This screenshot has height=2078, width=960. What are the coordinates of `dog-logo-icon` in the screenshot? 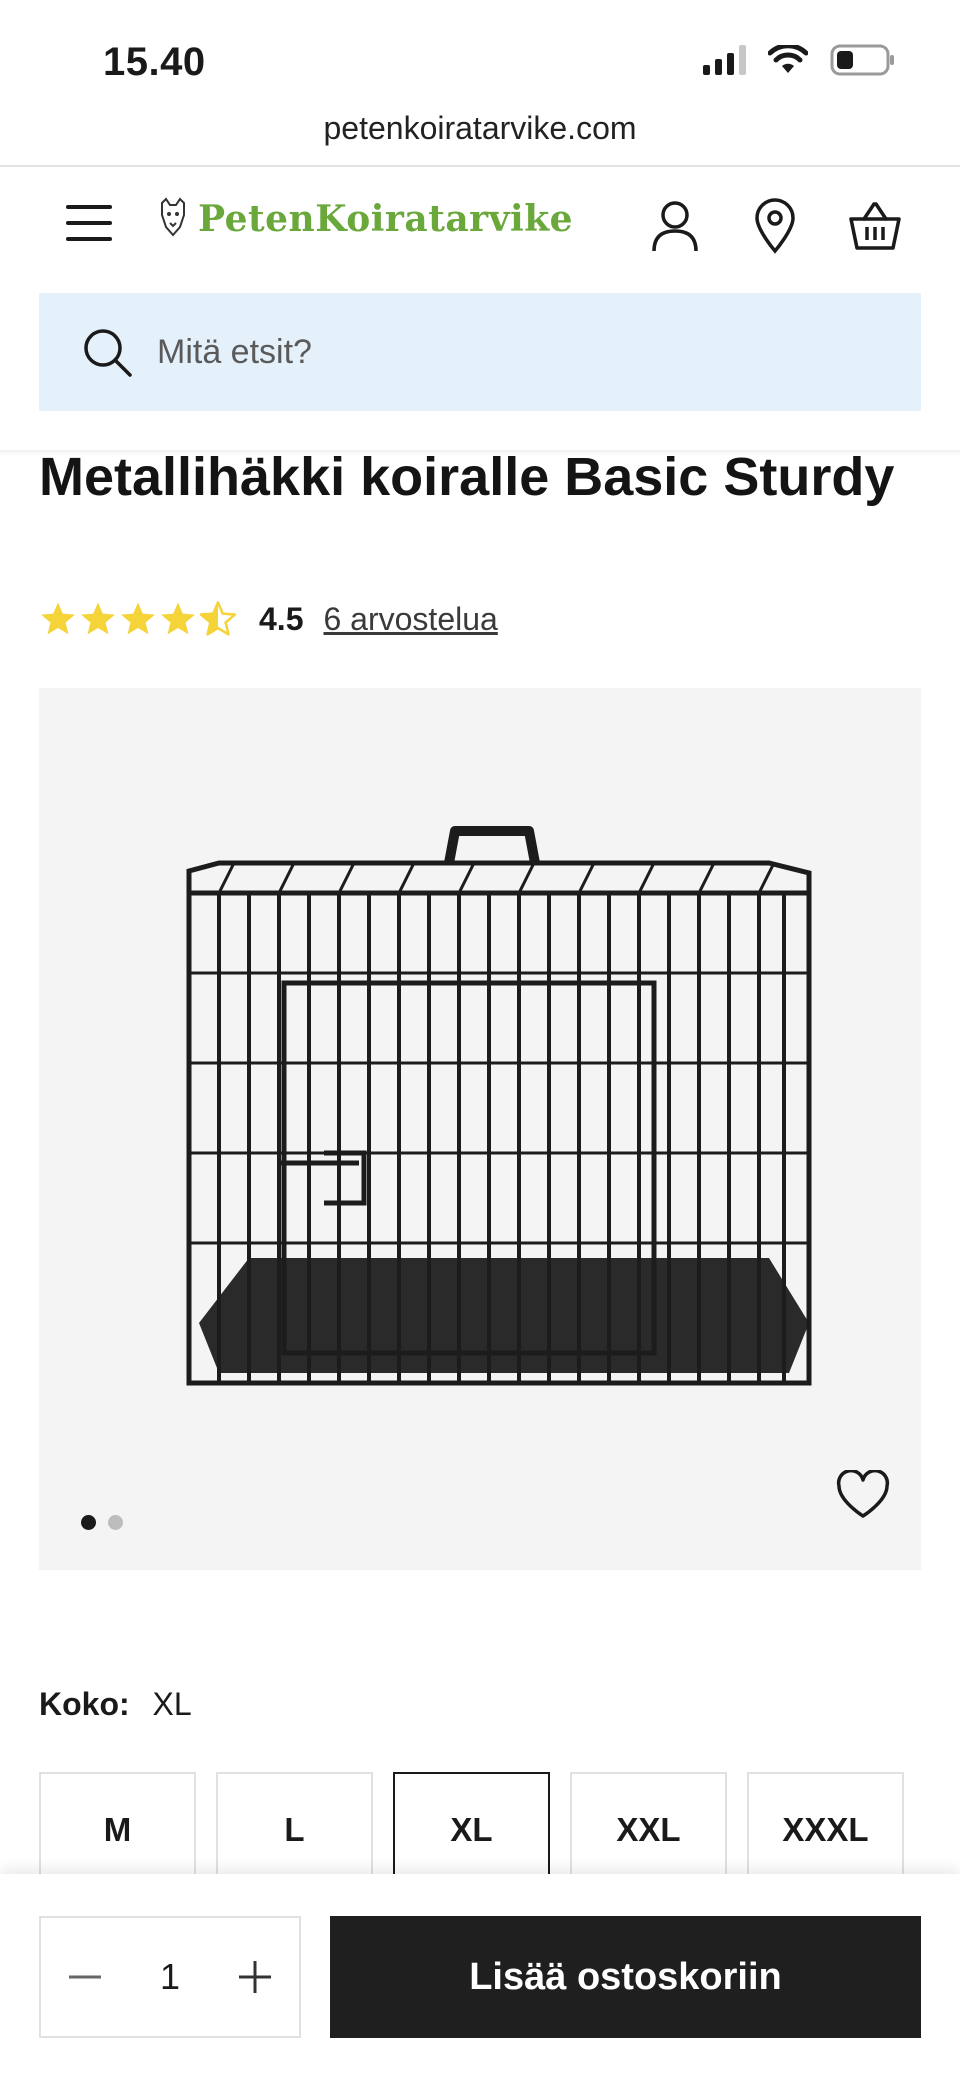 It's located at (173, 217).